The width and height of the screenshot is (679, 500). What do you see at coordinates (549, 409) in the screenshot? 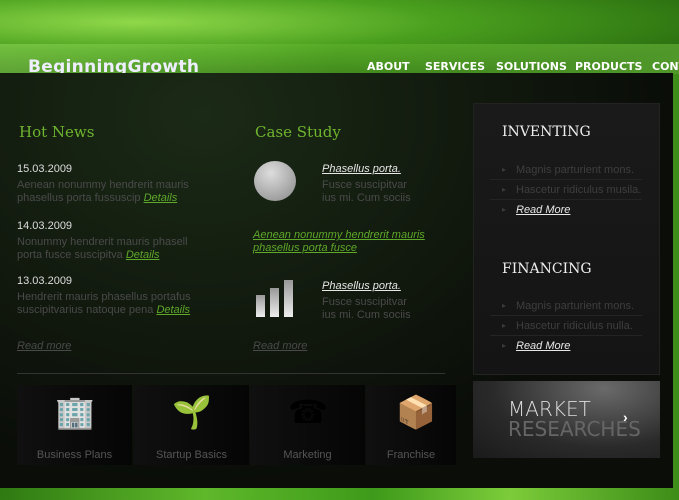
I see `banner-line1: MARKET` at bounding box center [549, 409].